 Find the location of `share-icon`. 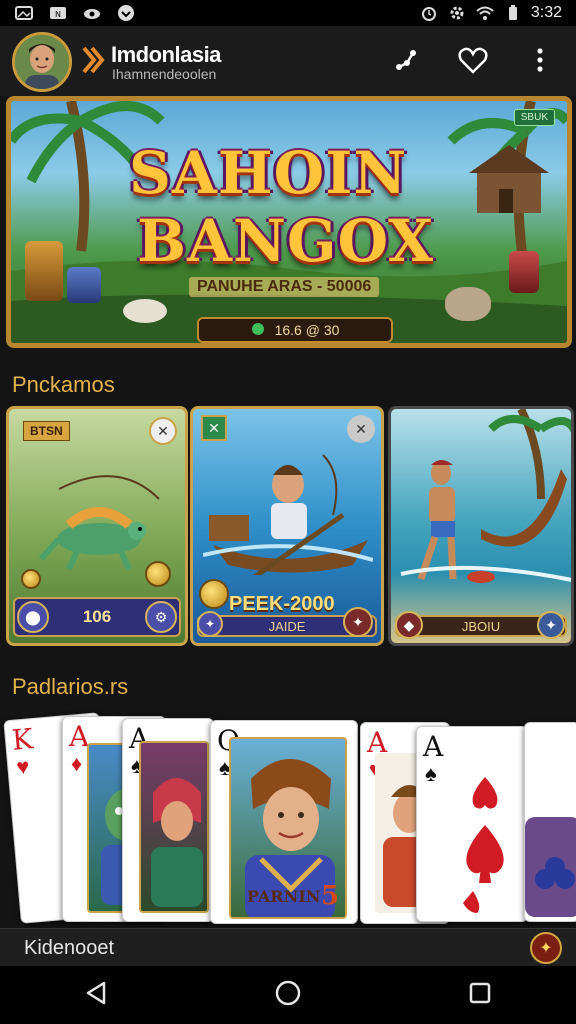

share-icon is located at coordinates (406, 62).